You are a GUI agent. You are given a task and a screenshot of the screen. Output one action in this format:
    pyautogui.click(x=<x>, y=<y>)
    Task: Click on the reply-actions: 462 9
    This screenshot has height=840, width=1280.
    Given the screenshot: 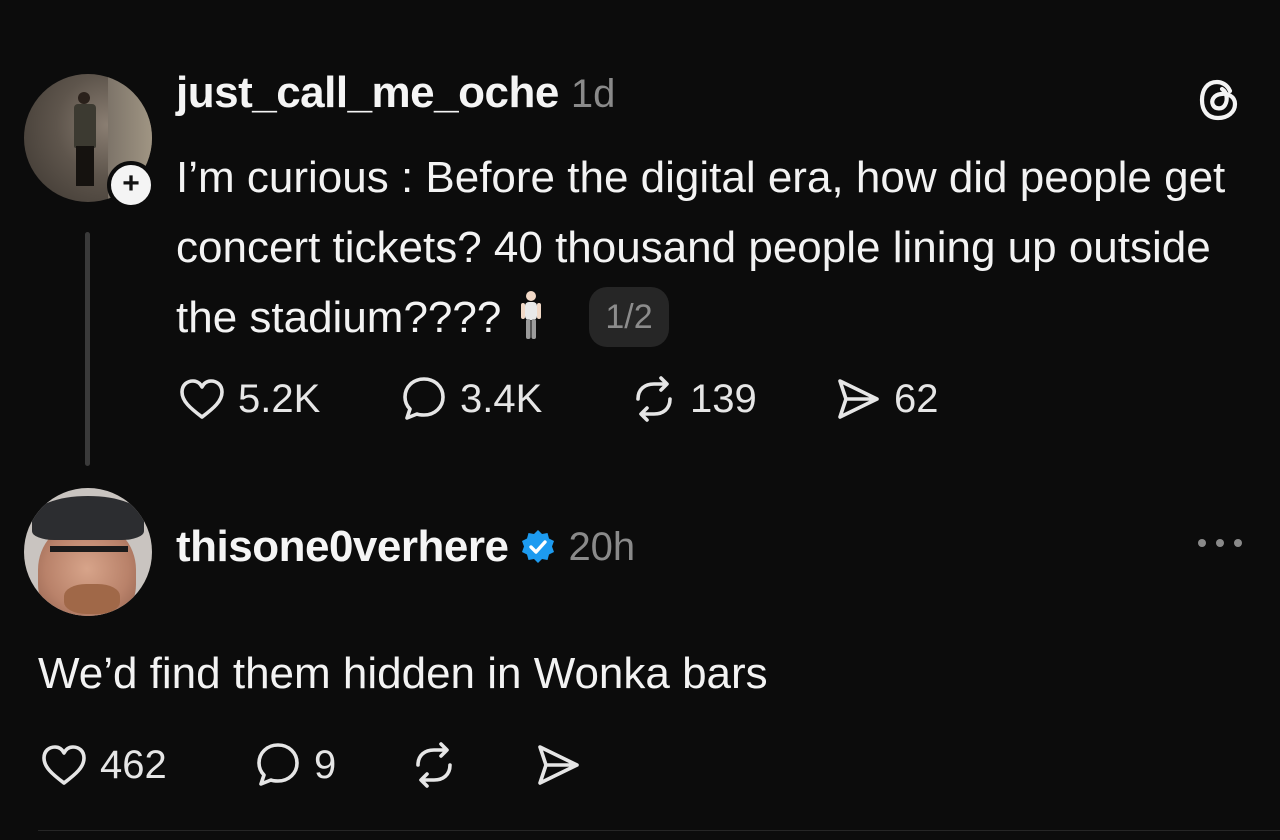 What is the action you would take?
    pyautogui.click(x=311, y=765)
    